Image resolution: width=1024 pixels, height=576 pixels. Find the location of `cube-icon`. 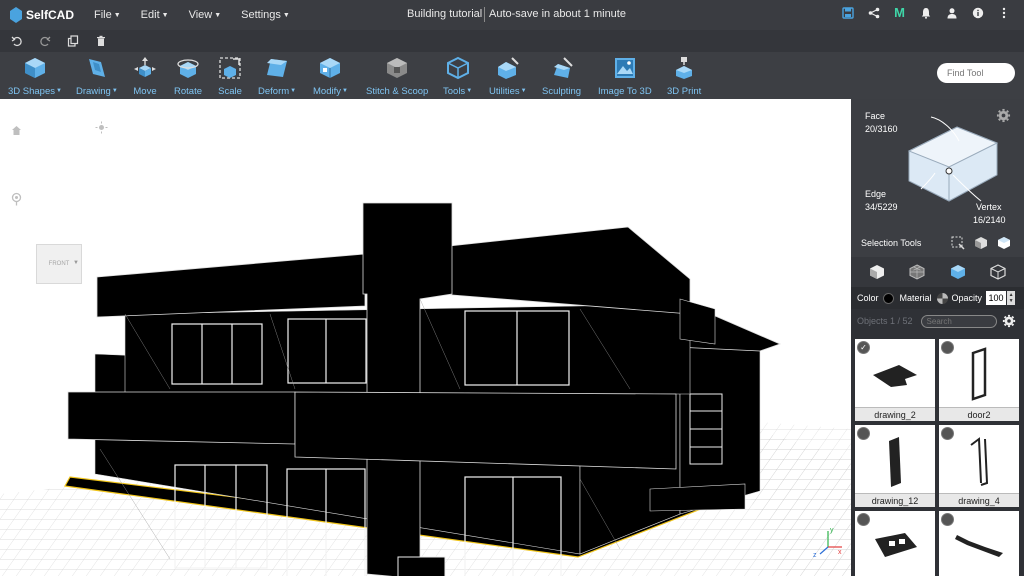

cube-icon is located at coordinates (34, 68).